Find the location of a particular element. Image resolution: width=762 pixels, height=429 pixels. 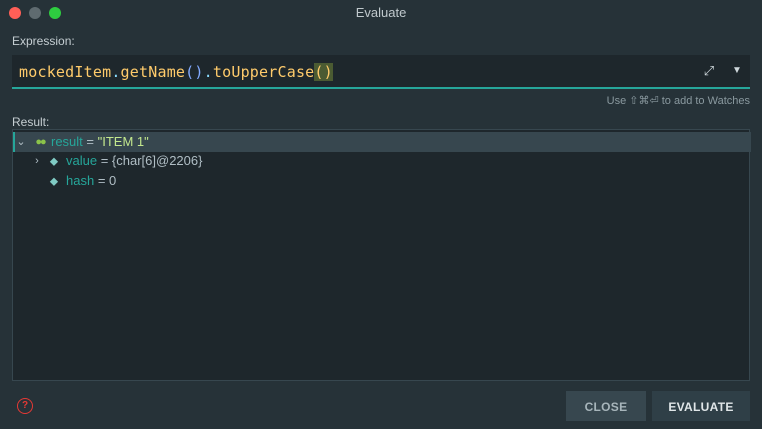

expression-method: getName is located at coordinates (153, 72).